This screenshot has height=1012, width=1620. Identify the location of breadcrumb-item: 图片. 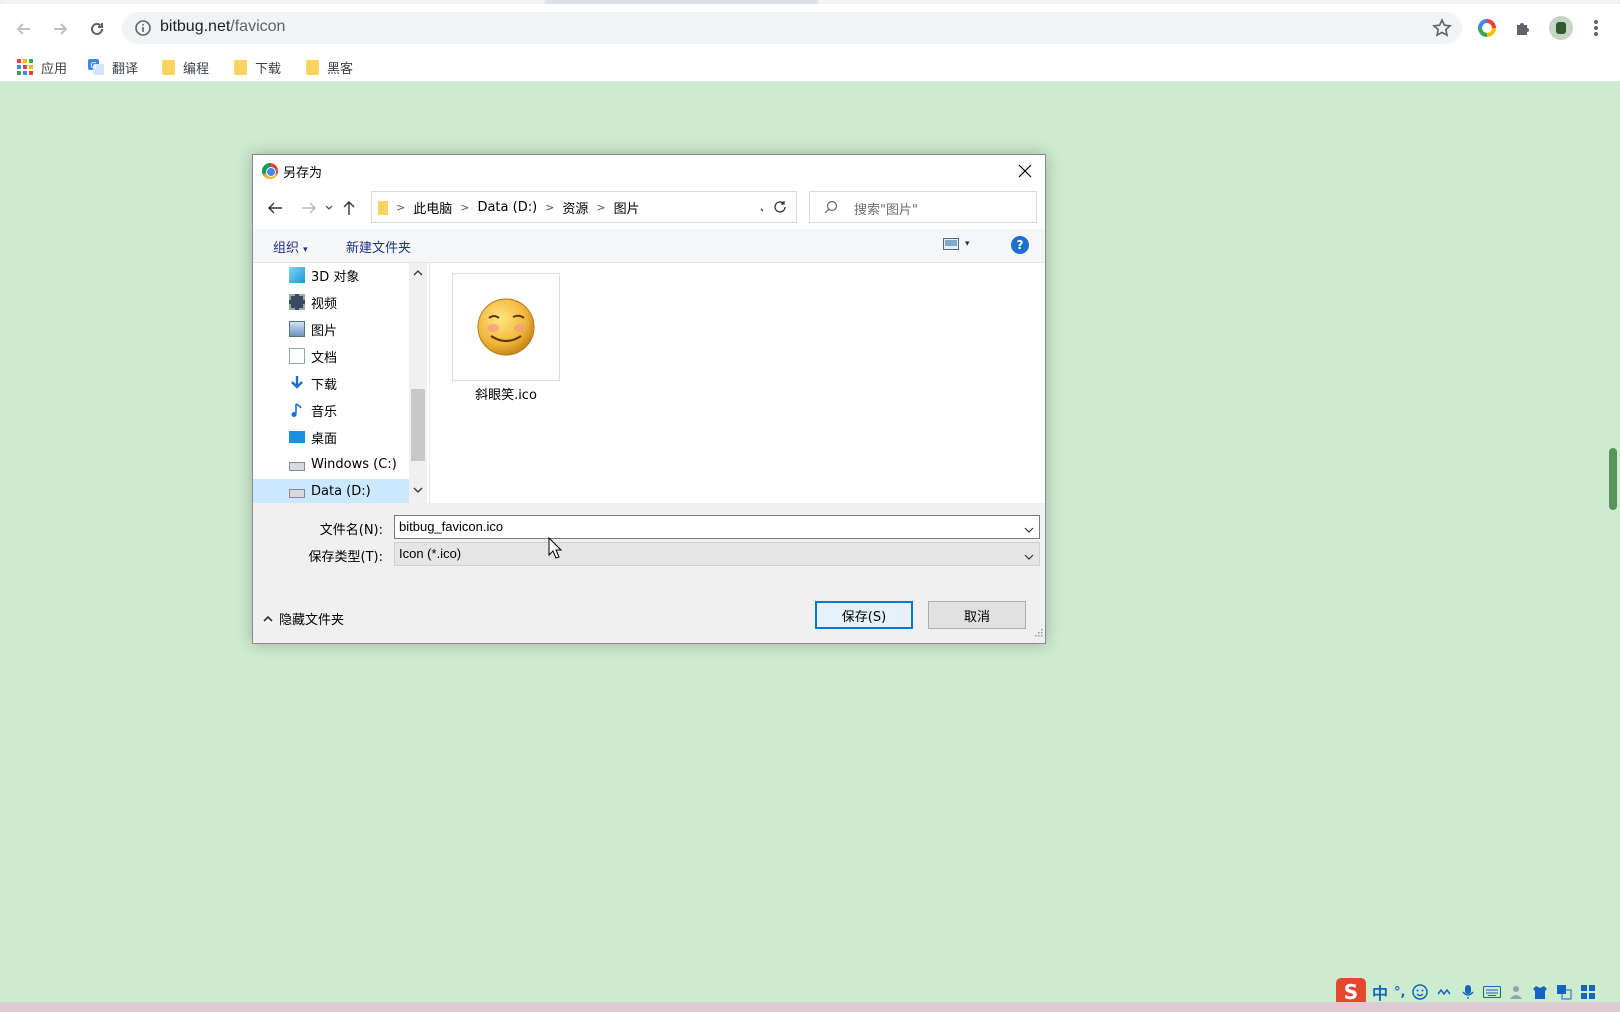
(627, 207).